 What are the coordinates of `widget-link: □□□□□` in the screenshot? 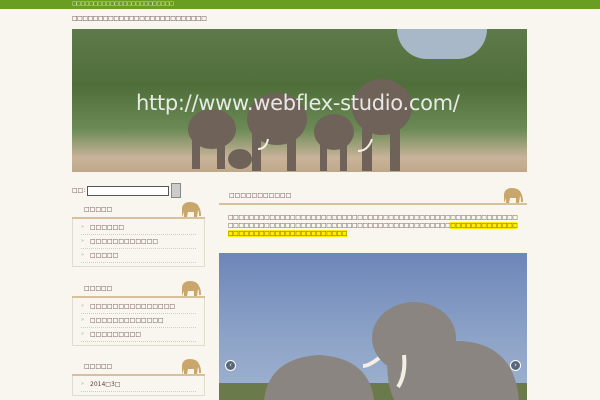 It's located at (138, 256).